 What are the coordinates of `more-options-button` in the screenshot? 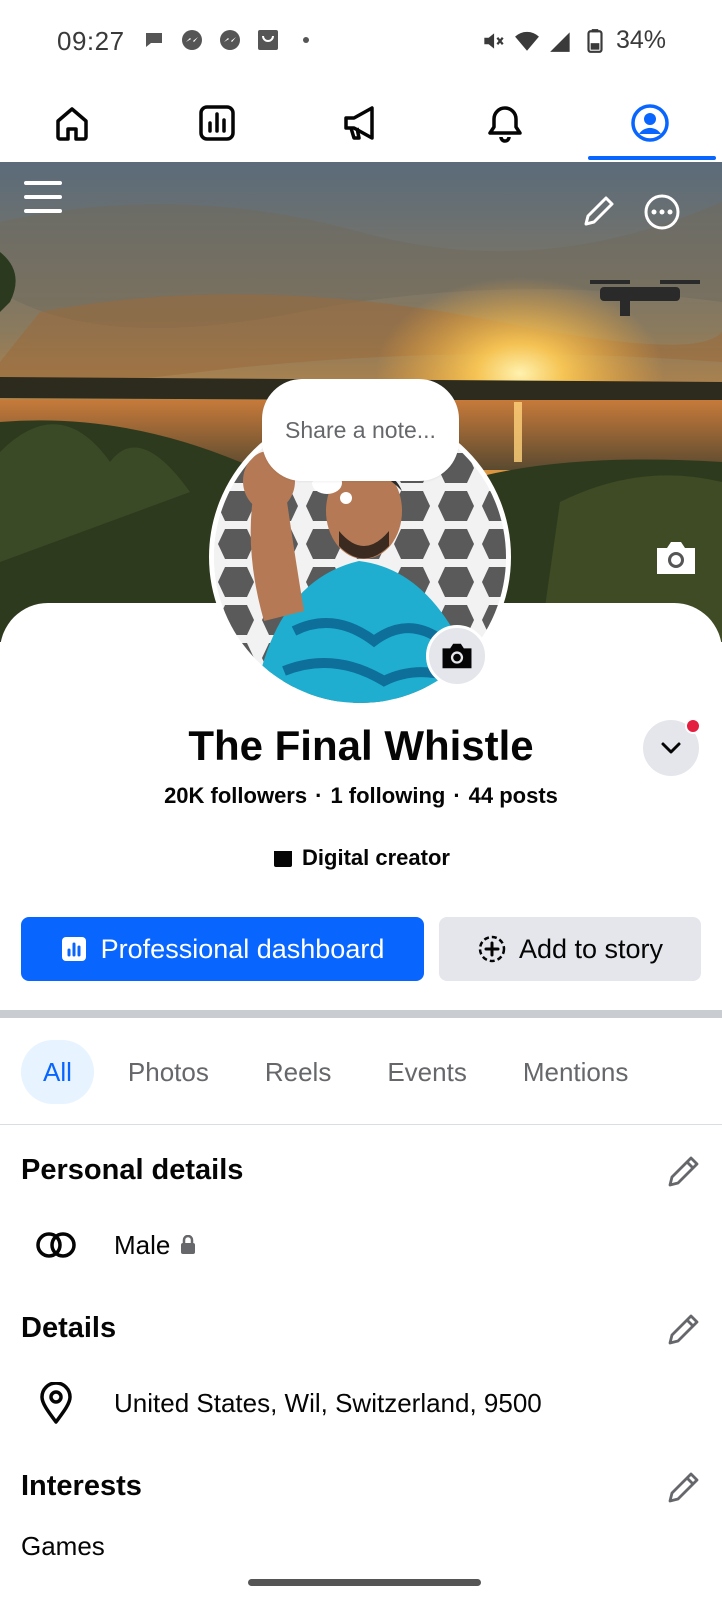 It's located at (662, 212).